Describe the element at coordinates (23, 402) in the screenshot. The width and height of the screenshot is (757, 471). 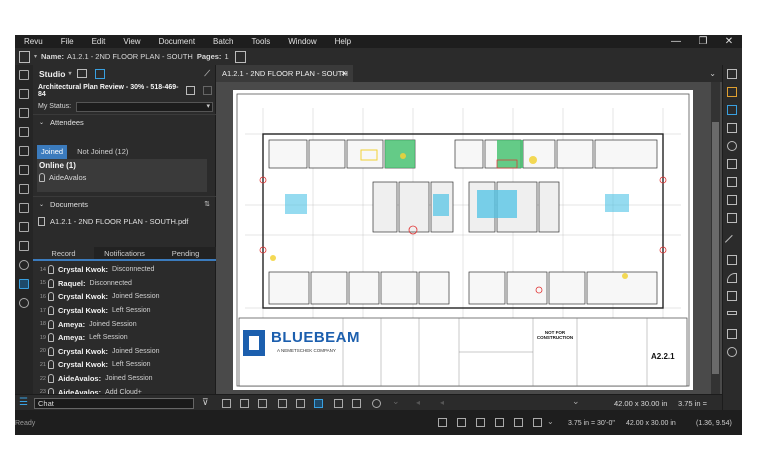
I see `list-icon: ☰` at that location.